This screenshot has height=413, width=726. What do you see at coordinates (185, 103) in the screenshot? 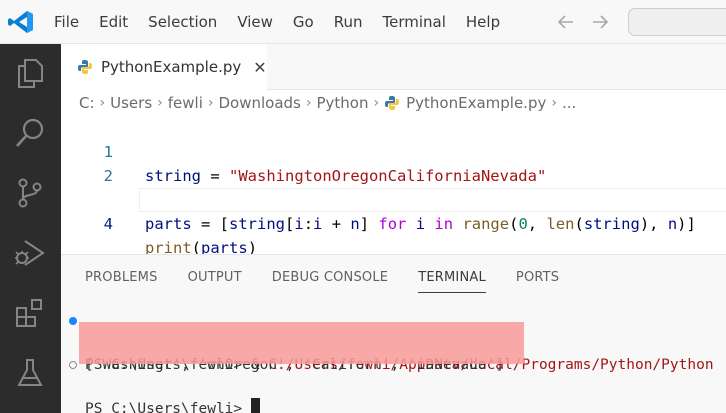
I see `breadcrumb-item: fewli` at bounding box center [185, 103].